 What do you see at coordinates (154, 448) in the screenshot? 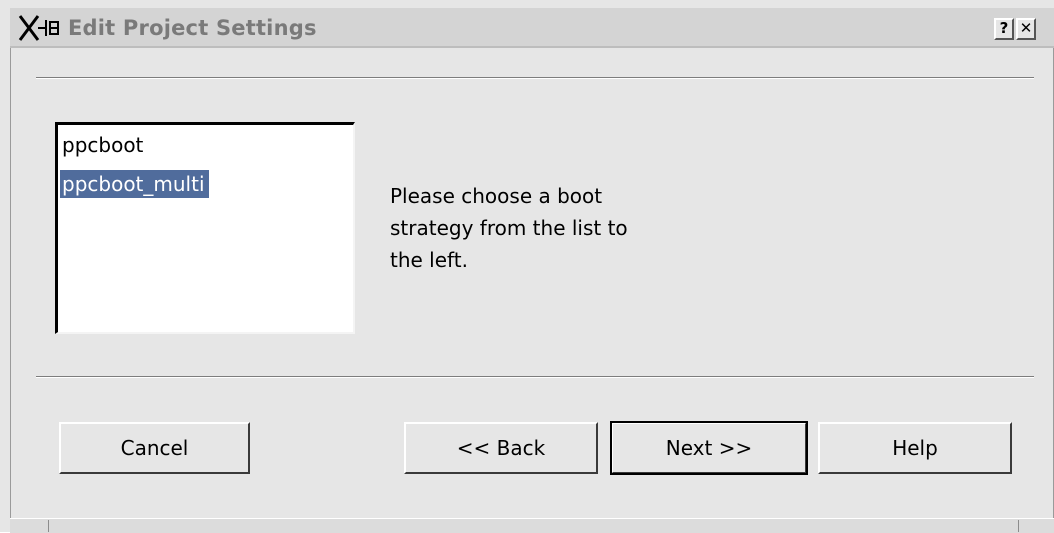
I see `cancel-button: Cancel` at bounding box center [154, 448].